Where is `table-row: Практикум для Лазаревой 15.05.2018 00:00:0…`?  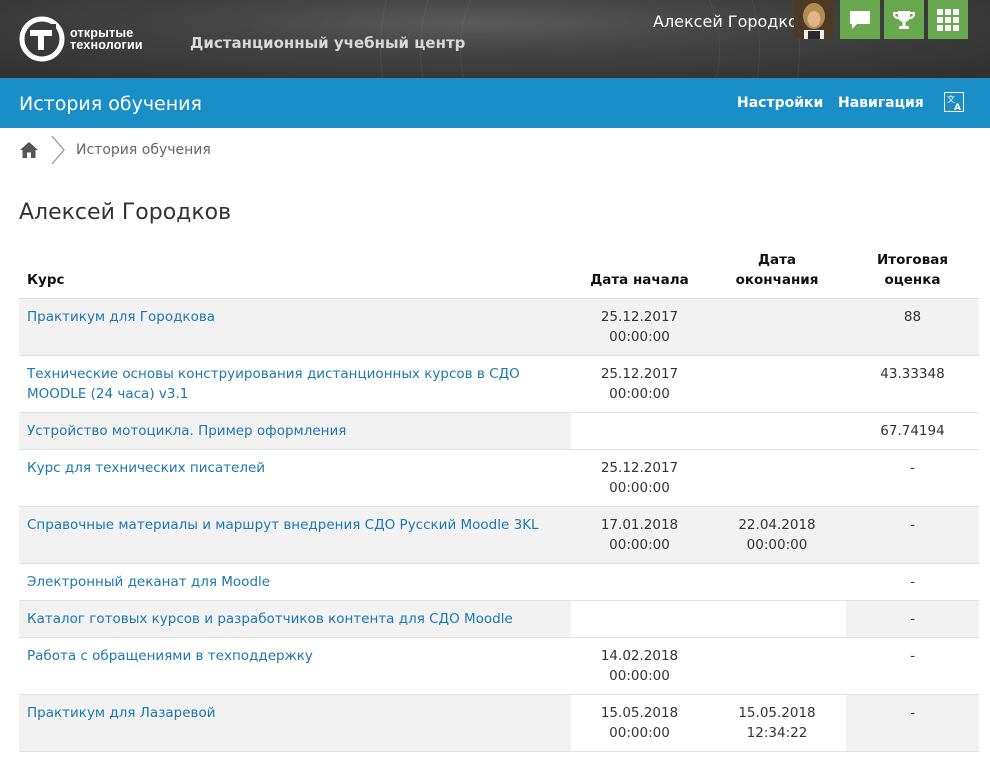 table-row: Практикум для Лазаревой 15.05.2018 00:00:0… is located at coordinates (499, 723).